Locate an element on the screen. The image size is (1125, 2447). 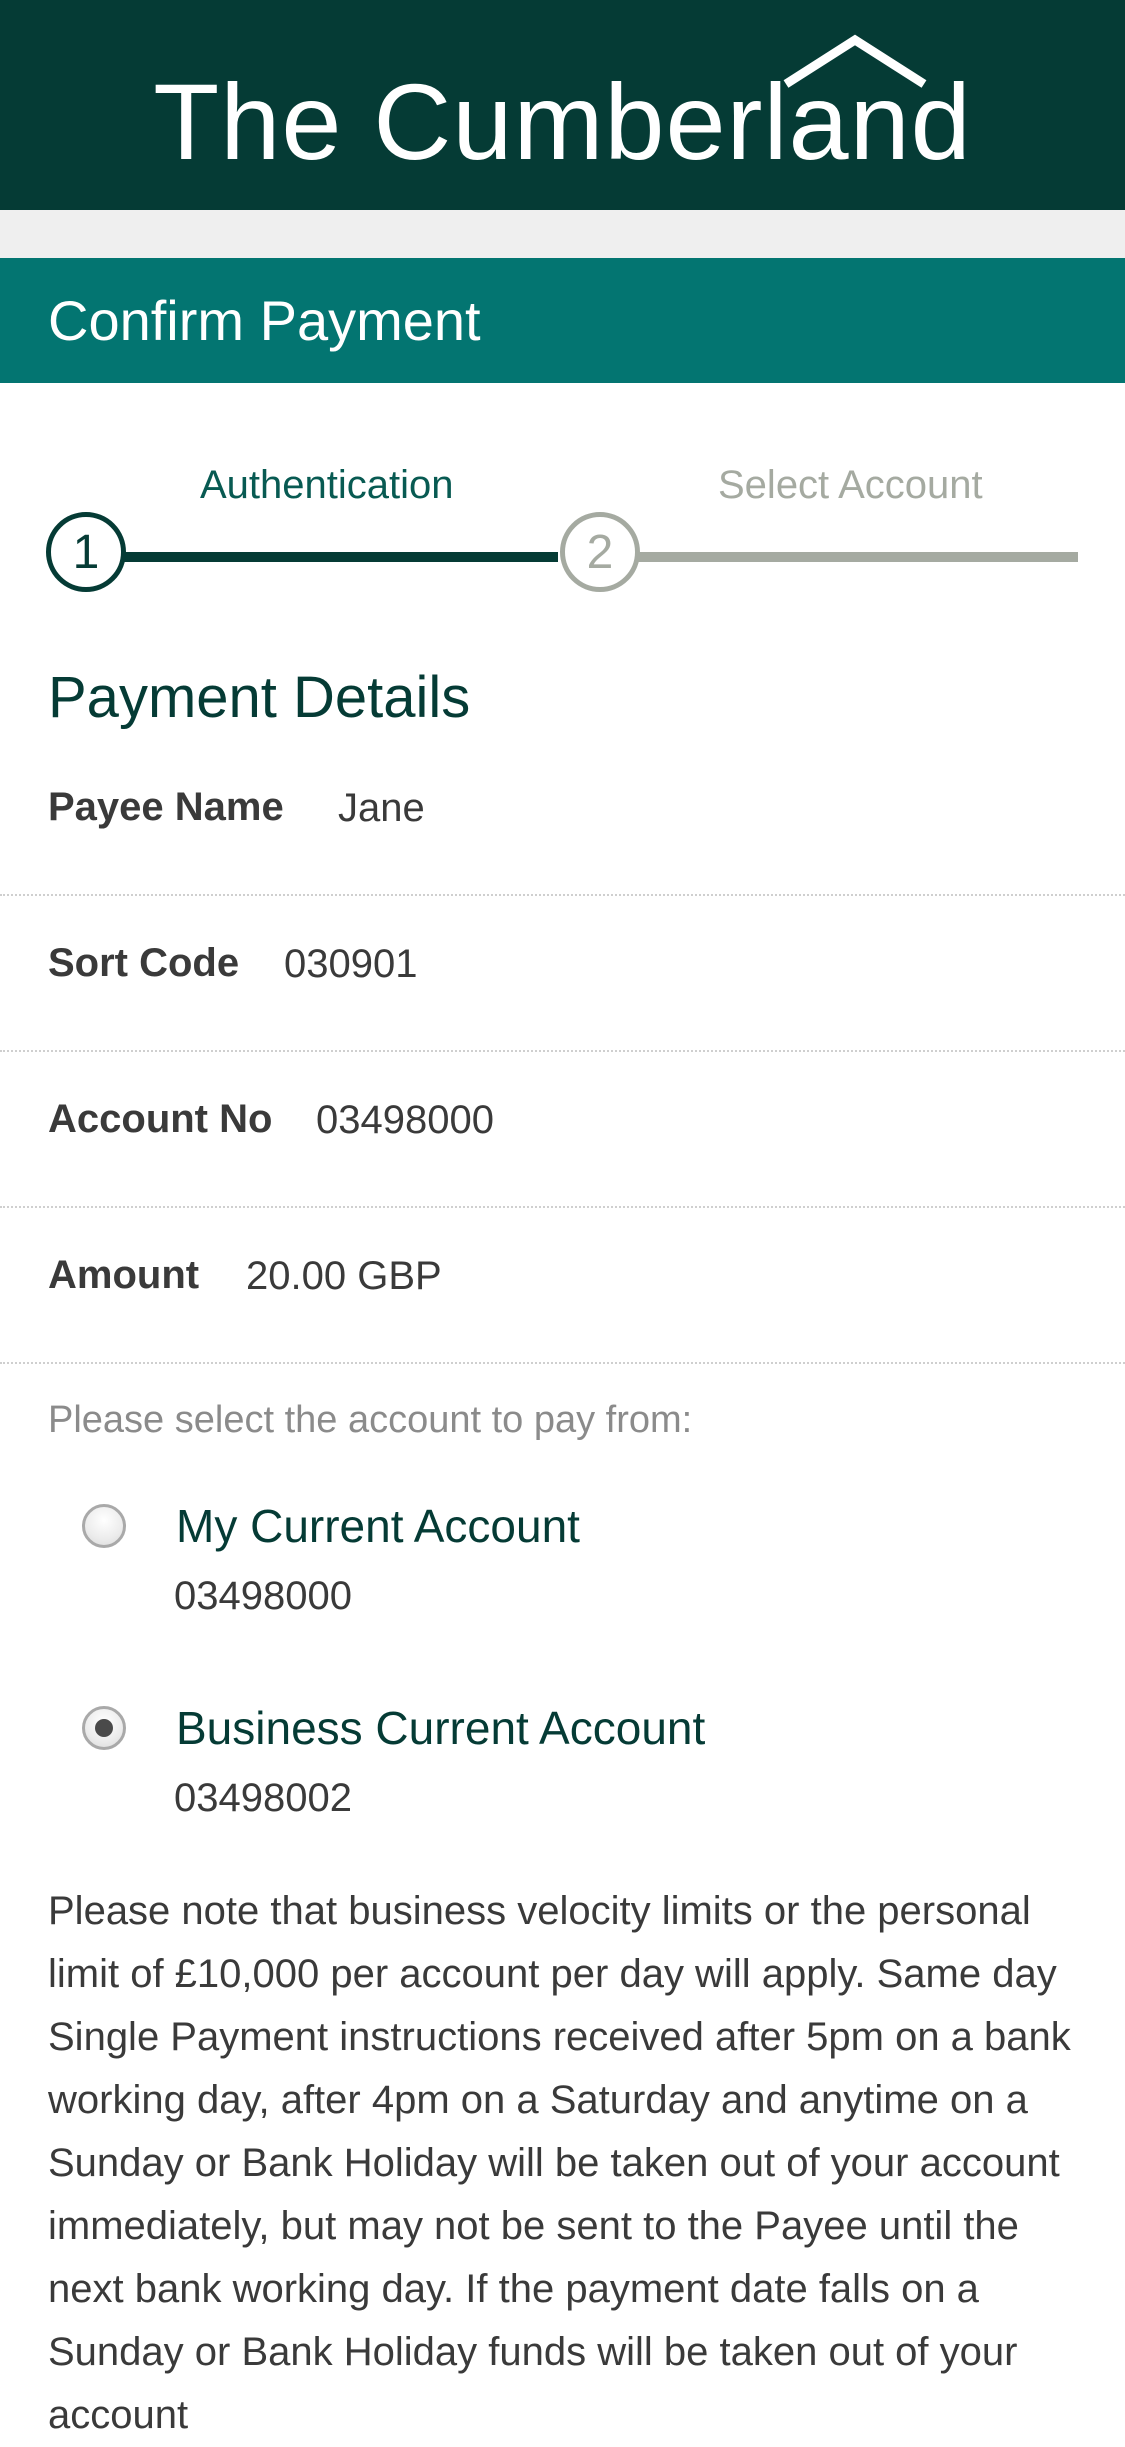
account-number: 03498000 is located at coordinates (263, 1596).